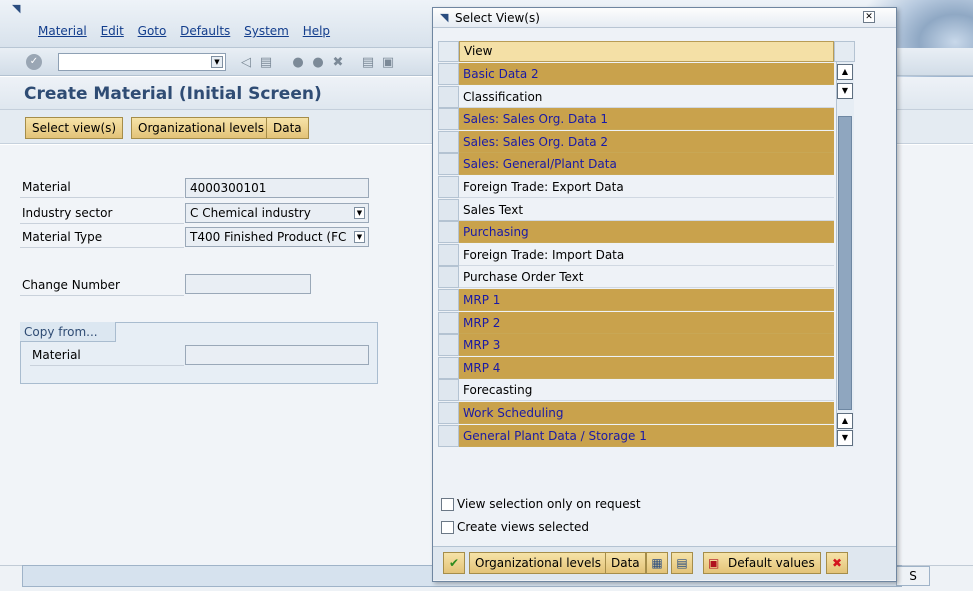 The image size is (973, 591). What do you see at coordinates (636, 413) in the screenshot?
I see `view-row: Work Scheduling` at bounding box center [636, 413].